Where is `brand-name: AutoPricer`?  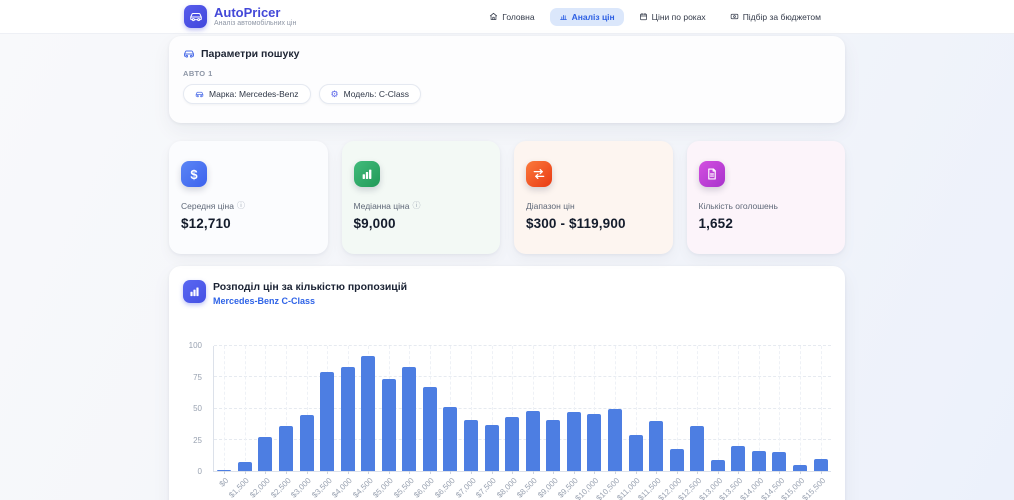
brand-name: AutoPricer is located at coordinates (247, 12).